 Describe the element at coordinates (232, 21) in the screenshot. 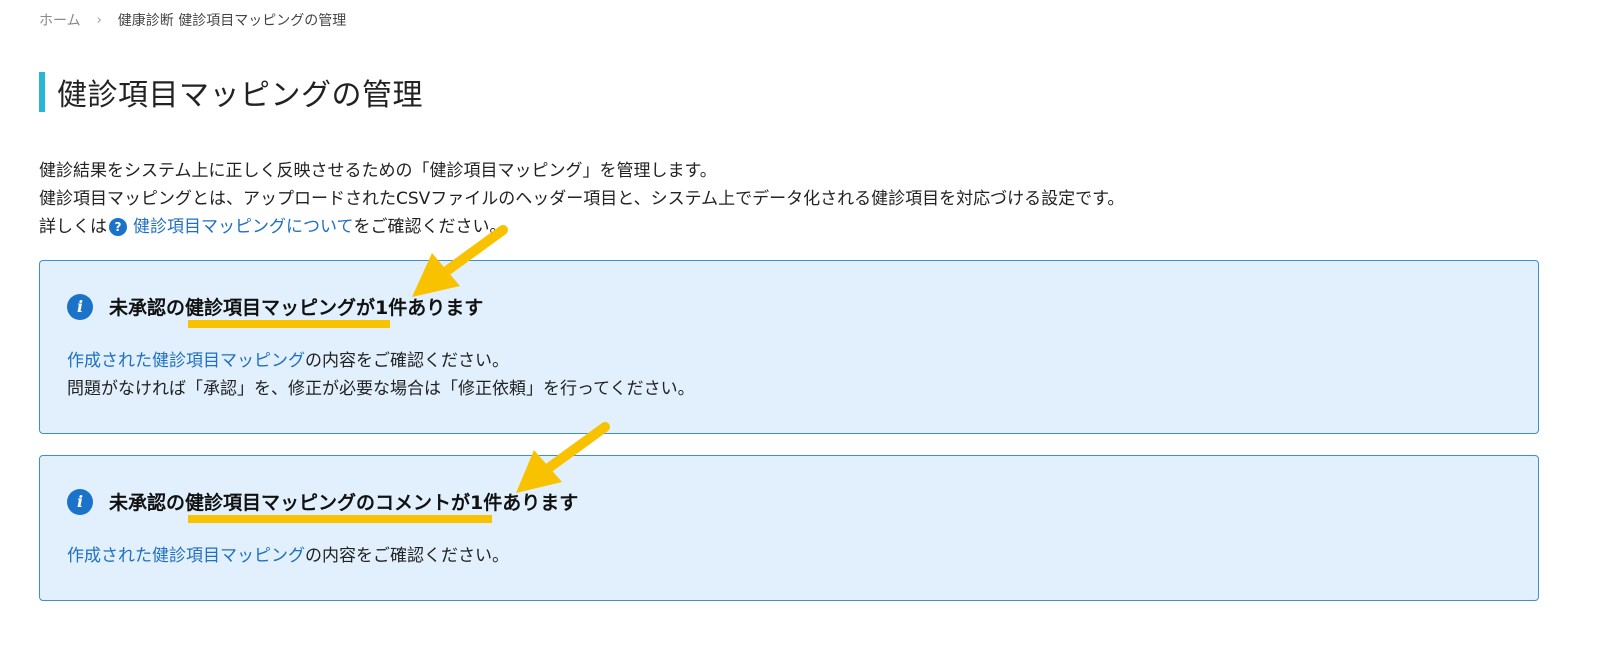

I see `breadcrumb-current: 健康診断 健診項目マッピングの管理` at that location.